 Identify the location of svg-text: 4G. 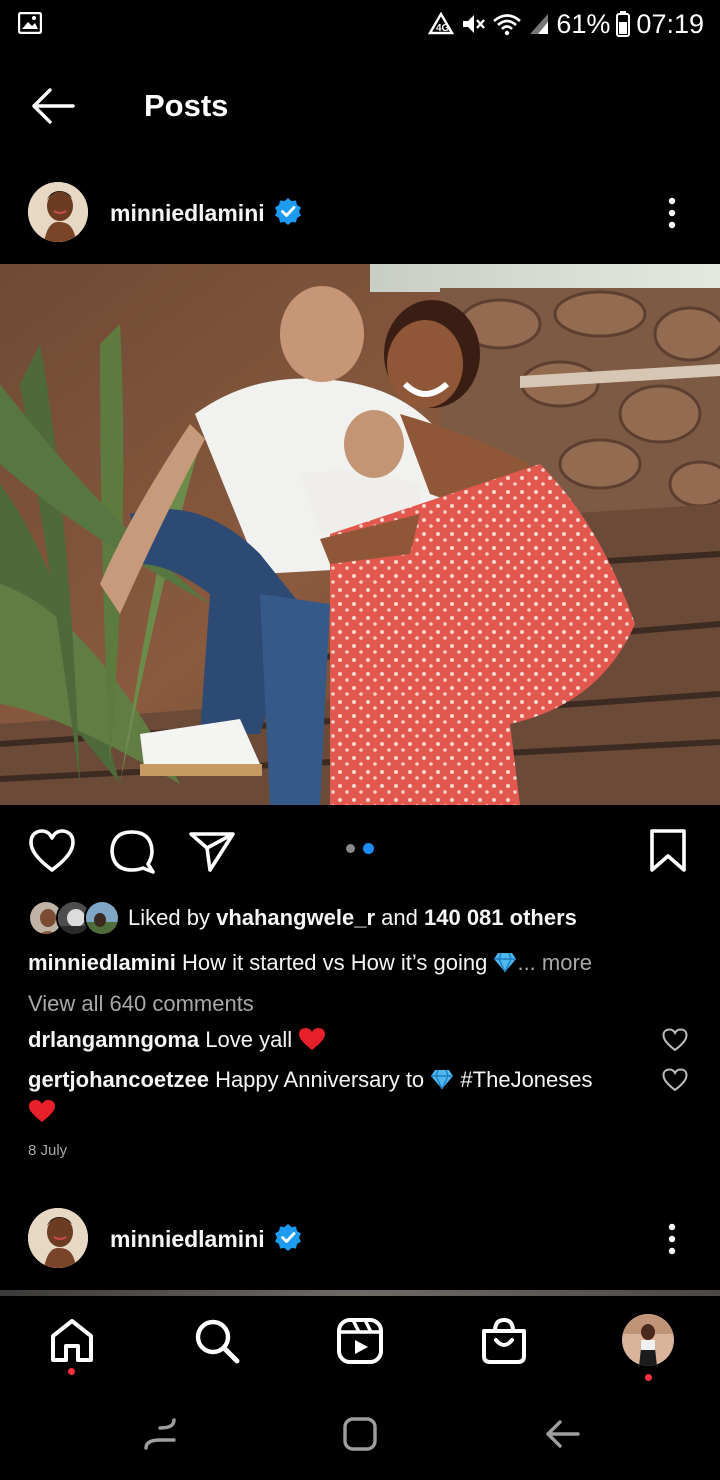
(443, 28).